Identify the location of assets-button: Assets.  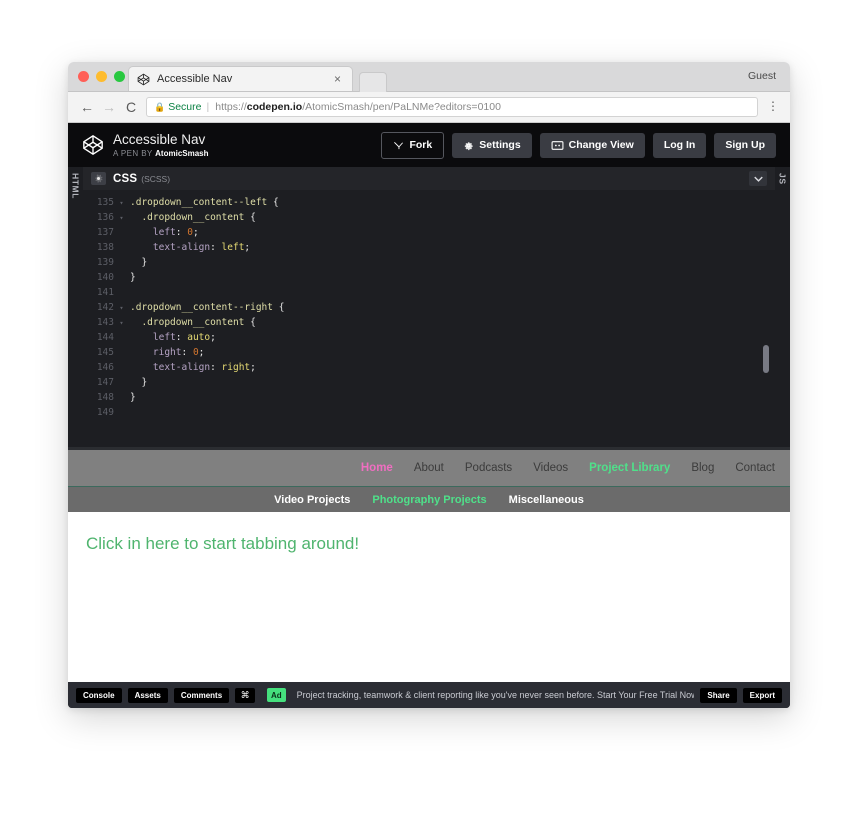
(147, 695).